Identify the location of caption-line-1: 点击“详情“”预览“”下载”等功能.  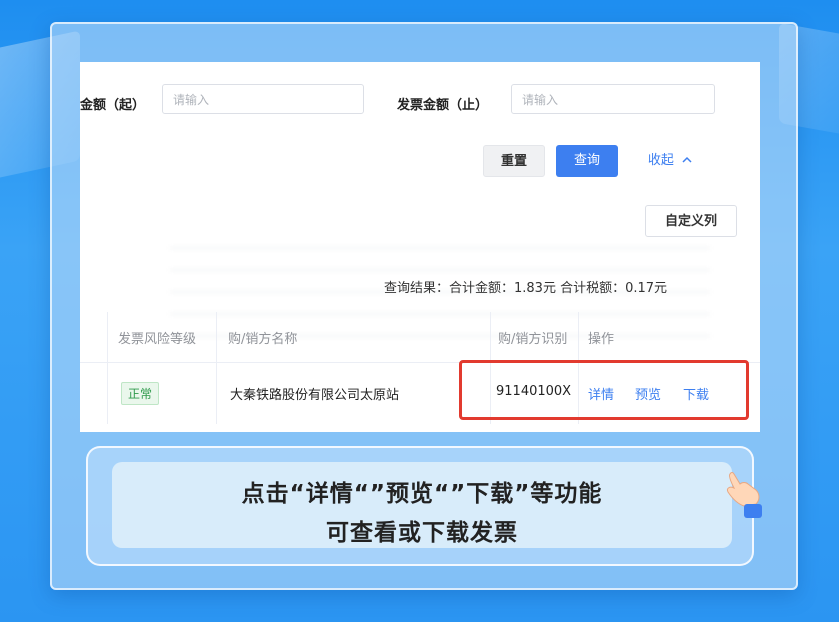
(422, 494).